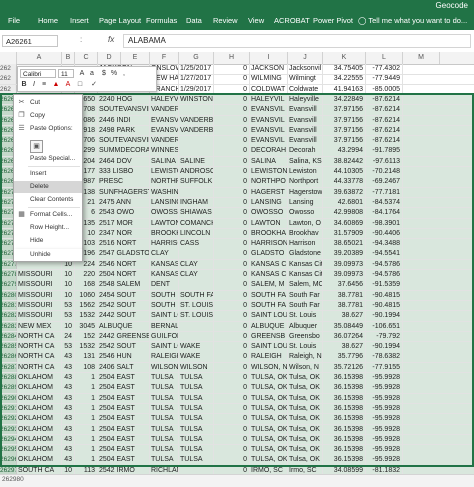 Image resolution: width=474 pixels, height=487 pixels. Describe the element at coordinates (39, 367) in the screenshot. I see `cell-a: NORTH CA` at that location.